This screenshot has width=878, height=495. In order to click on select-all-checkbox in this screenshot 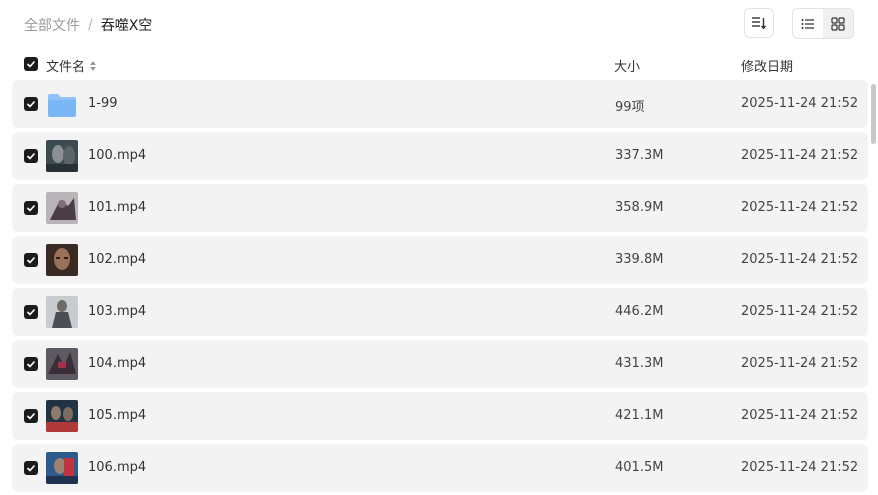, I will do `click(31, 64)`.